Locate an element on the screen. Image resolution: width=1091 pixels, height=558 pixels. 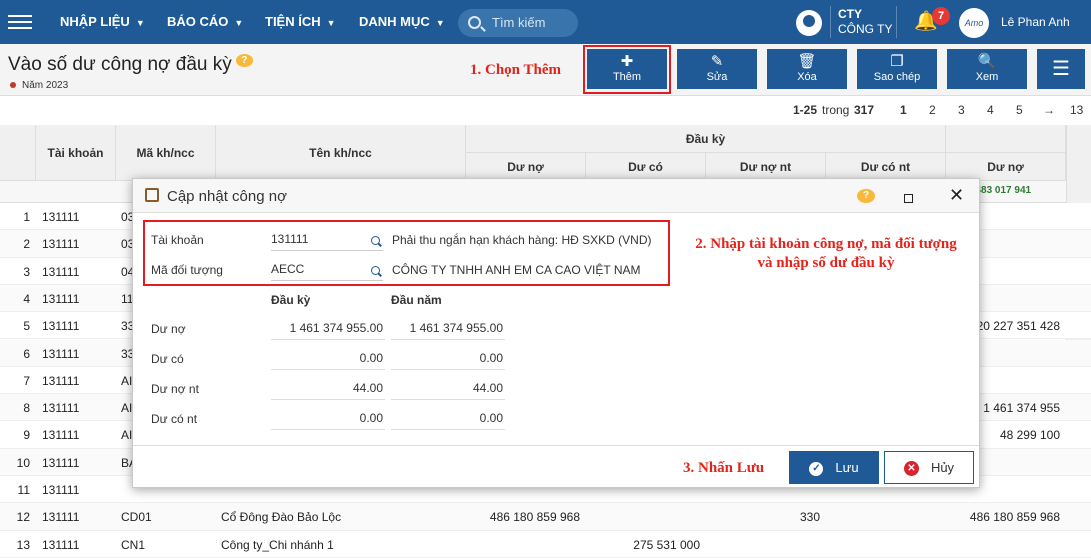
user-name: Lê Phan Anh is located at coordinates (1035, 22).